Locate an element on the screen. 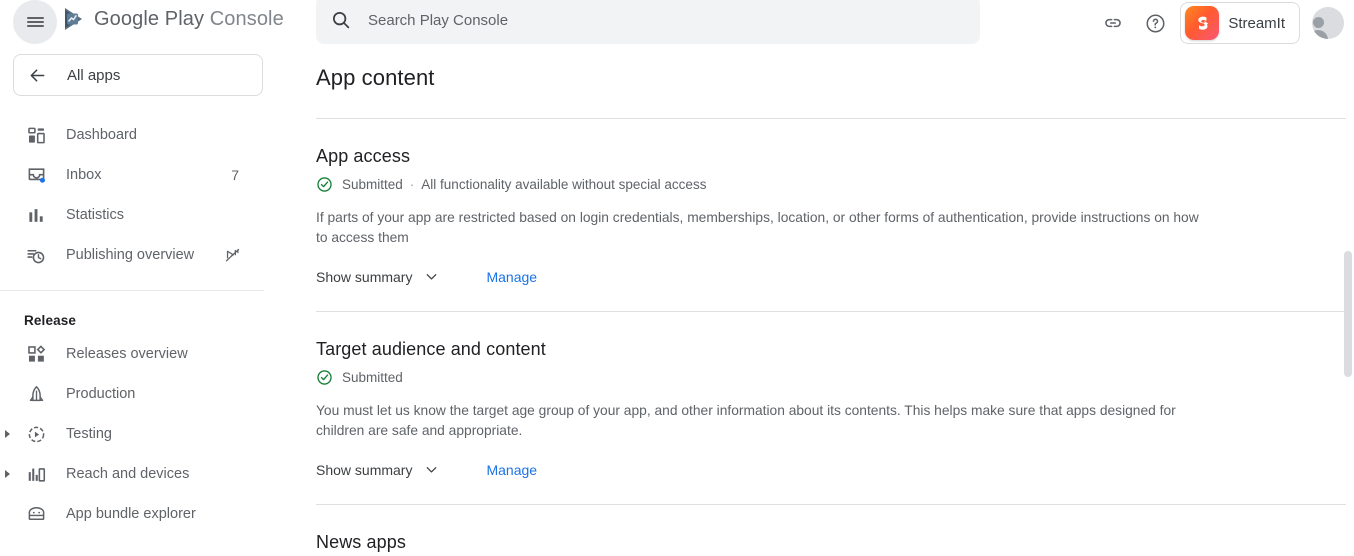 The image size is (1354, 556). main-scrollbar-track is located at coordinates (1348, 301).